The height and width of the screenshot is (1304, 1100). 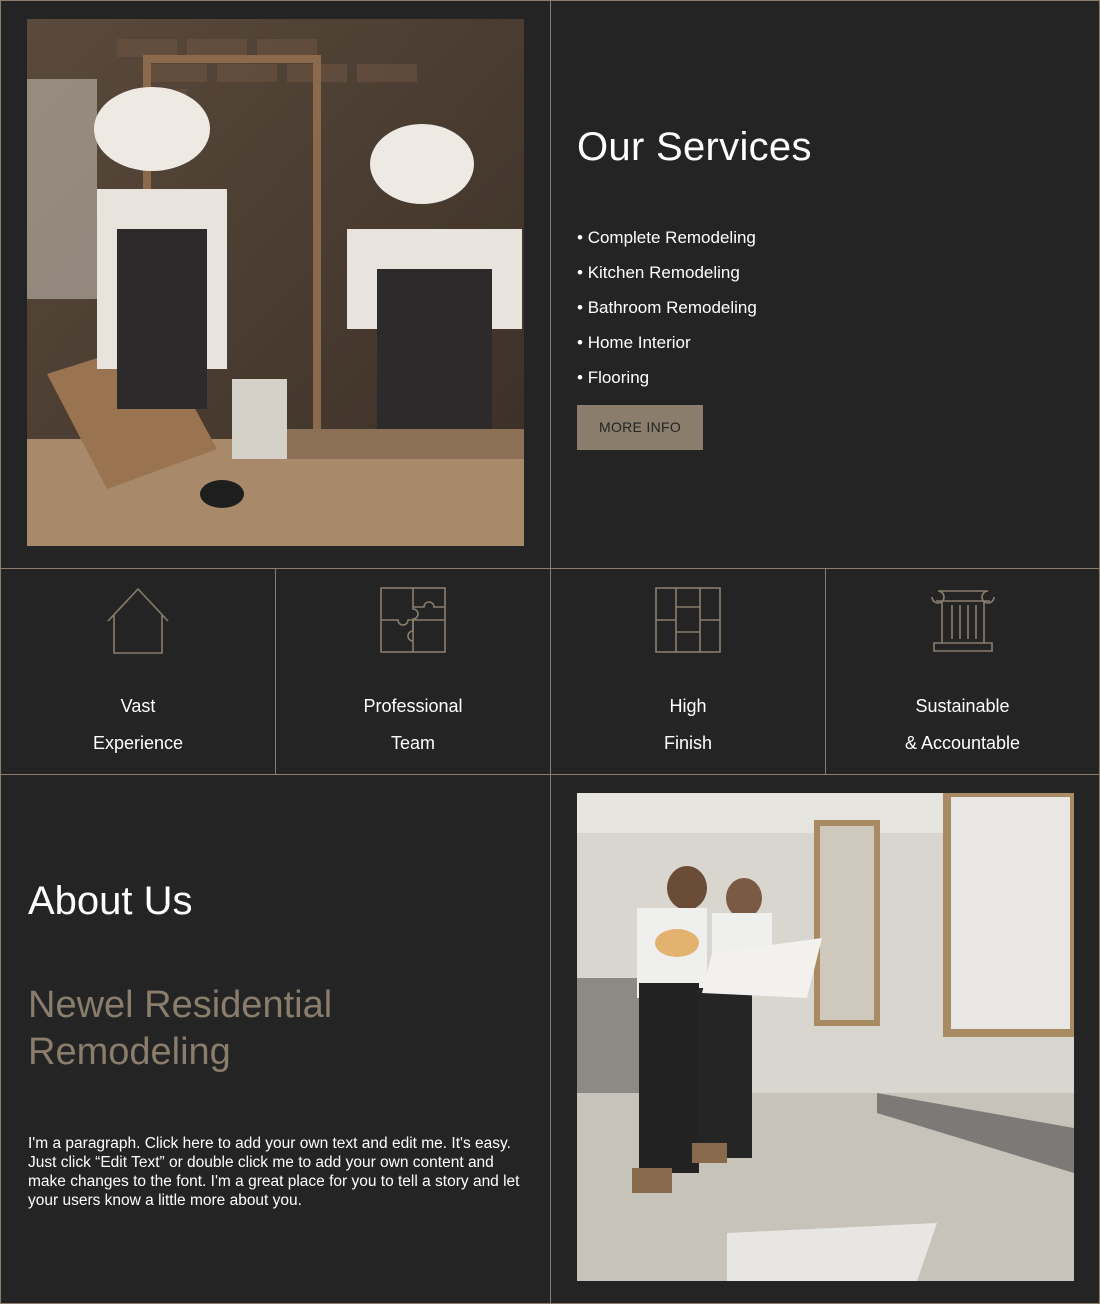 What do you see at coordinates (962, 621) in the screenshot?
I see `column-icon` at bounding box center [962, 621].